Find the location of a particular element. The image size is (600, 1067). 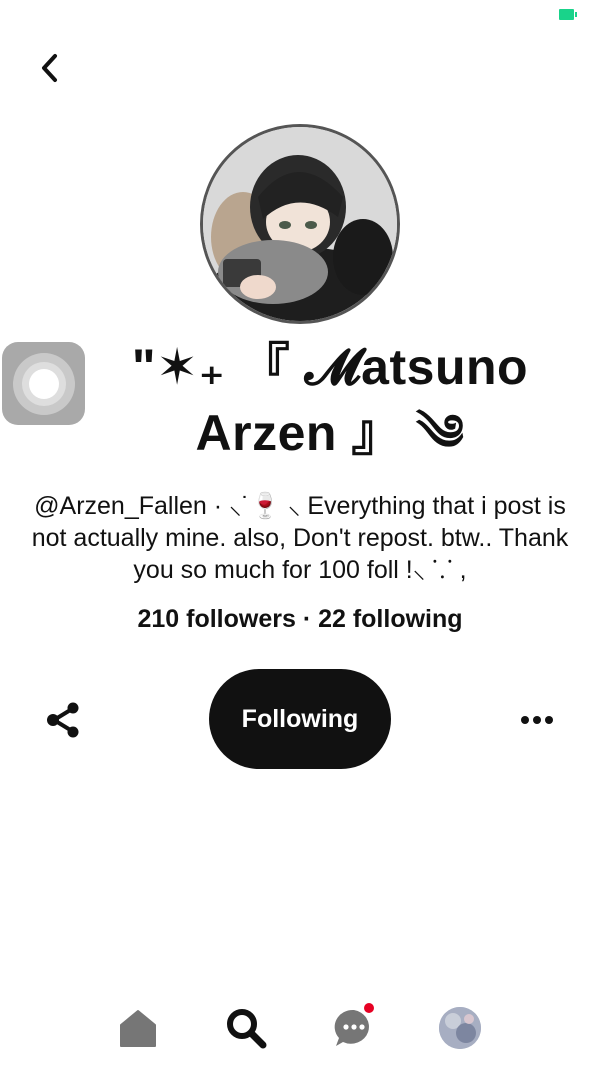

display-name-line-2: Arzen 』 ༄ is located at coordinates (330, 433).